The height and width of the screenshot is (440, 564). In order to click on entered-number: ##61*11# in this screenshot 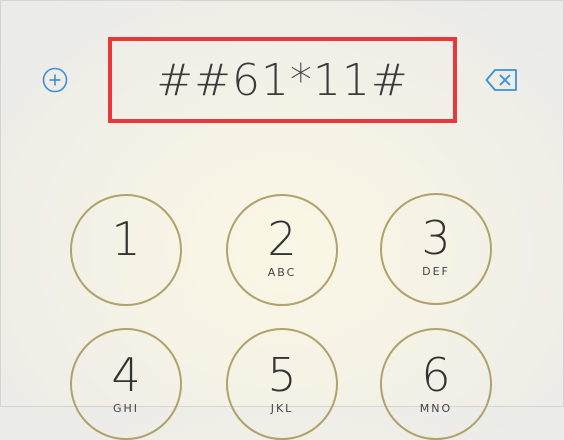, I will do `click(282, 80)`.